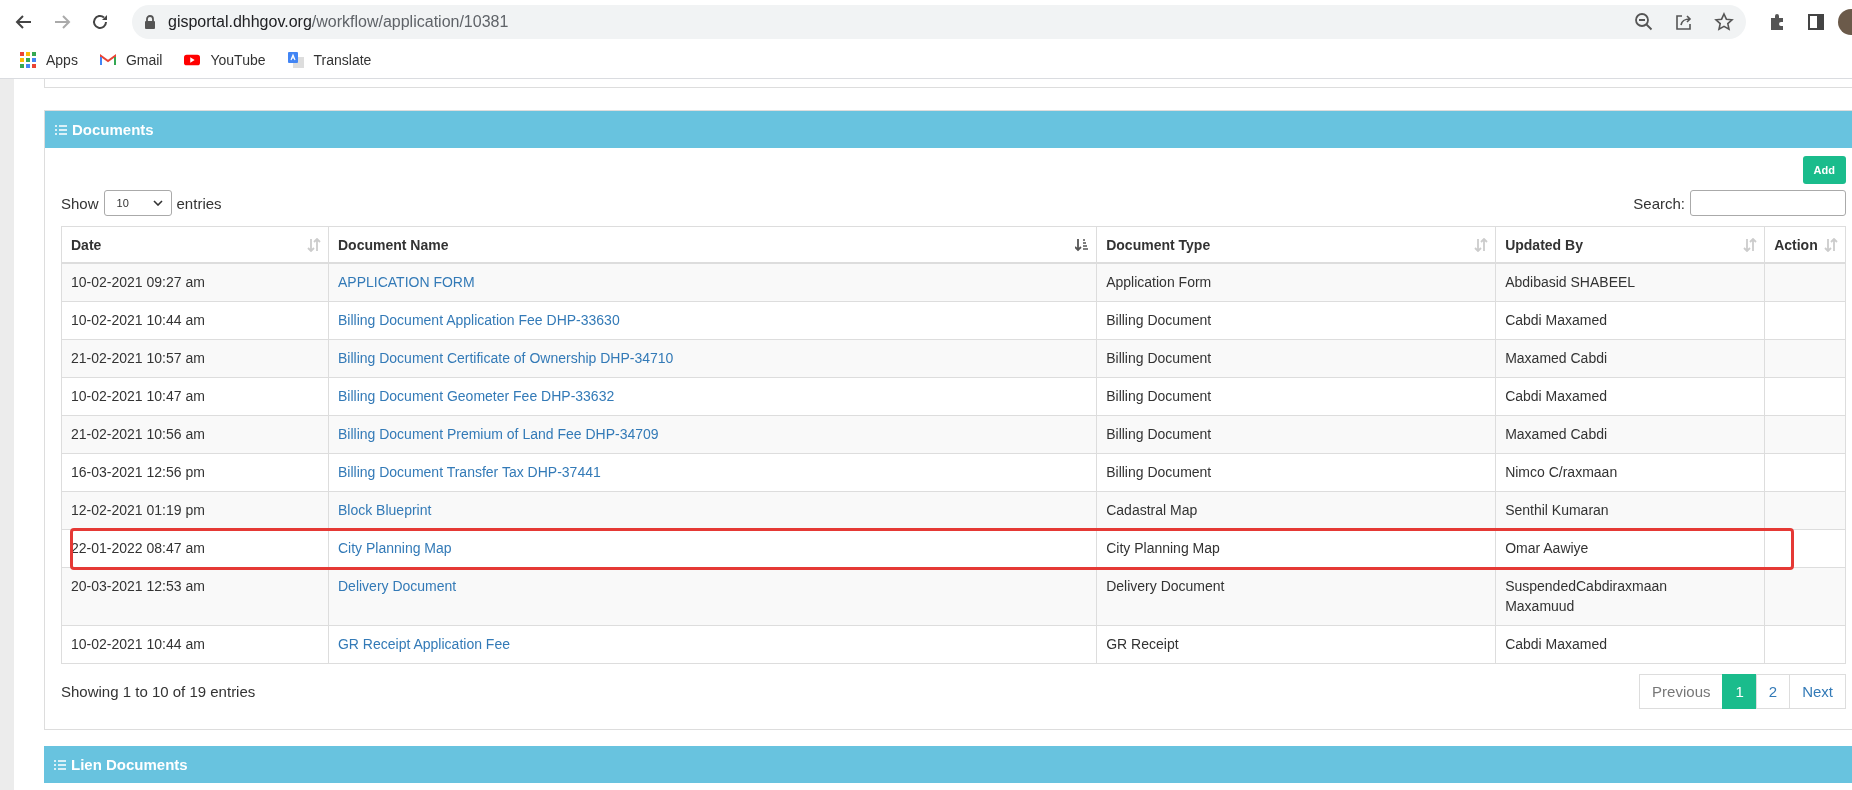 Image resolution: width=1852 pixels, height=790 pixels. Describe the element at coordinates (28, 60) in the screenshot. I see `grid-icon` at that location.